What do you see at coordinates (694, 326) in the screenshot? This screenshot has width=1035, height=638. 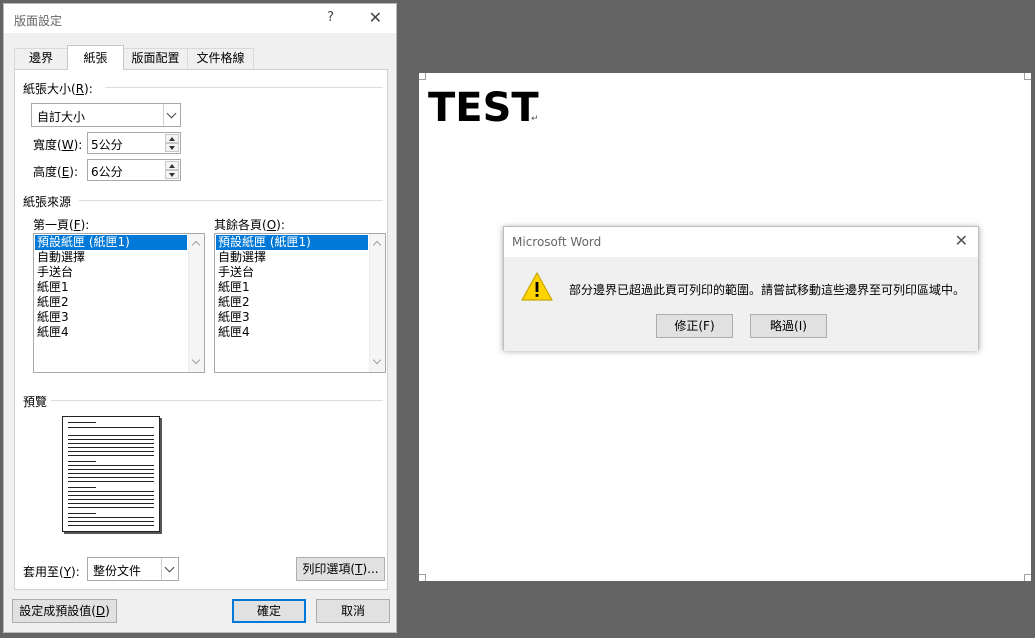 I see `fix-button: 修正(F)` at bounding box center [694, 326].